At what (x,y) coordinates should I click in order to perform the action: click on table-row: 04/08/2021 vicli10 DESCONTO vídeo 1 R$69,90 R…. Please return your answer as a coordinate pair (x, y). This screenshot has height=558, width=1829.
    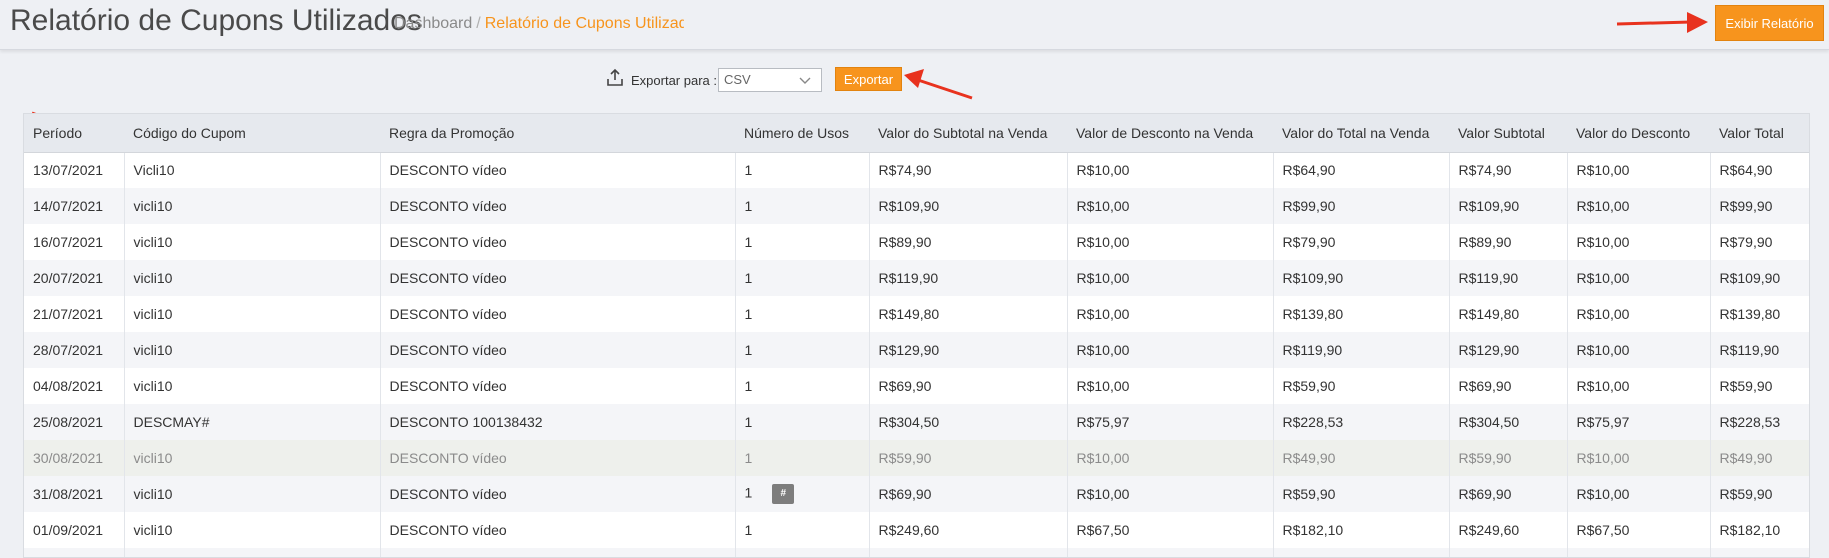
    Looking at the image, I should click on (916, 386).